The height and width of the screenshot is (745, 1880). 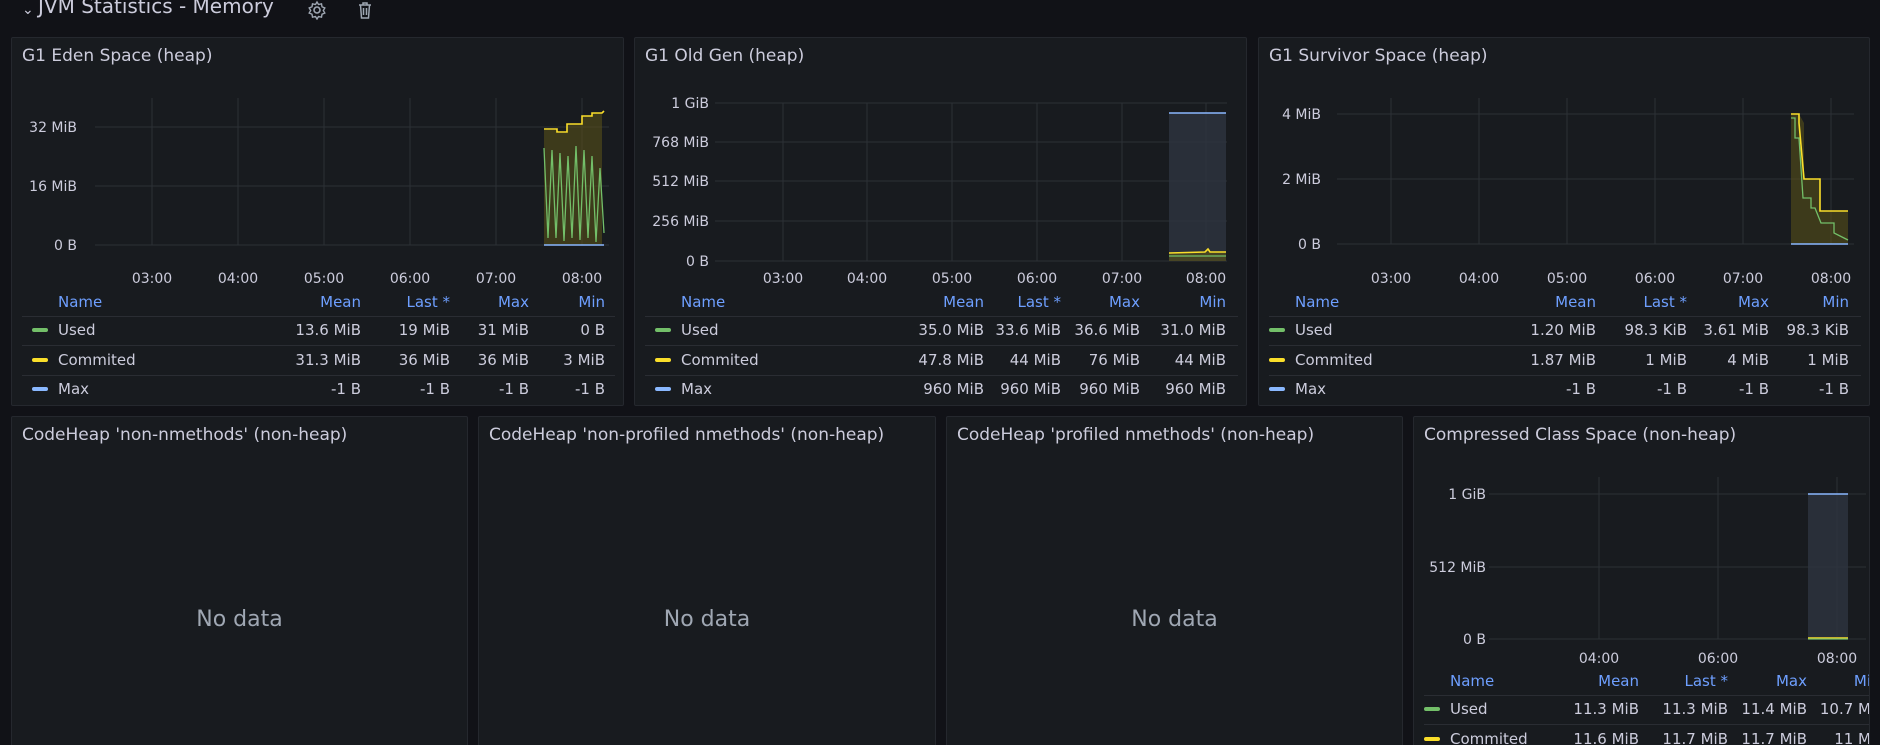 What do you see at coordinates (1861, 681) in the screenshot?
I see `legend-header-min: Mi` at bounding box center [1861, 681].